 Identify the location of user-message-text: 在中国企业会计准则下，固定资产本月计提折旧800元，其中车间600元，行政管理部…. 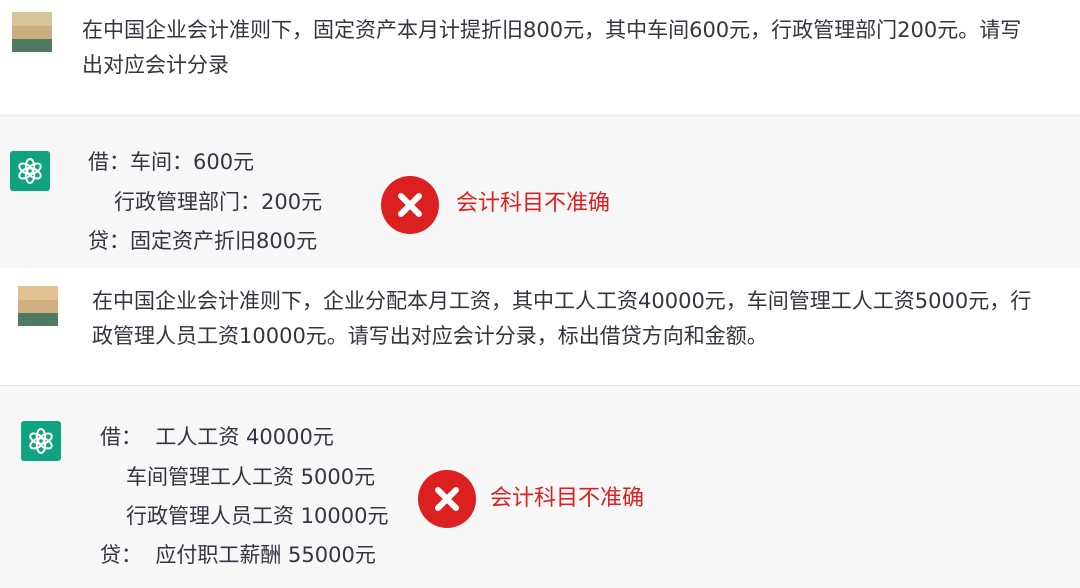
(552, 47).